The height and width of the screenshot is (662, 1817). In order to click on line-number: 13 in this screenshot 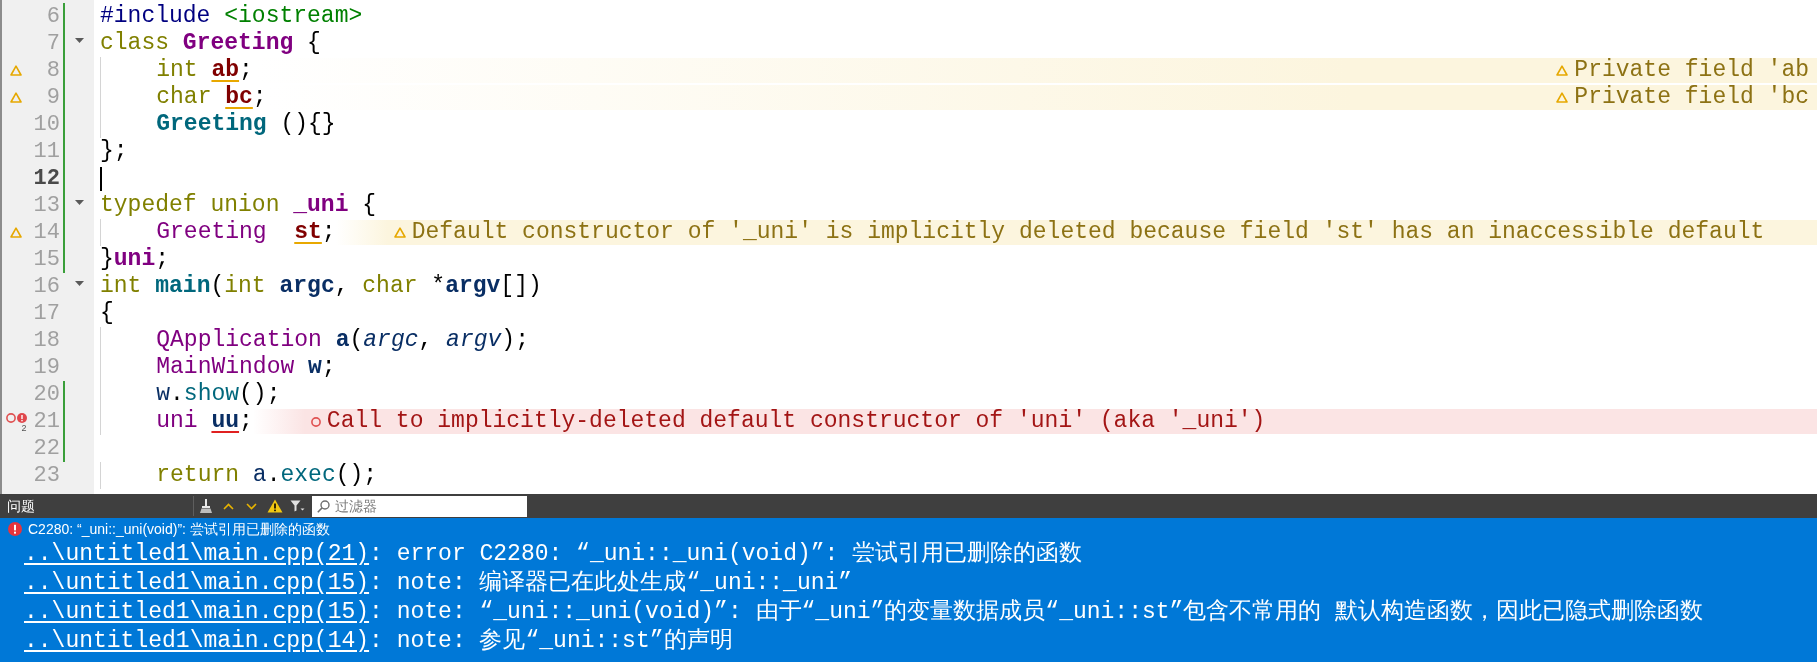, I will do `click(46, 206)`.